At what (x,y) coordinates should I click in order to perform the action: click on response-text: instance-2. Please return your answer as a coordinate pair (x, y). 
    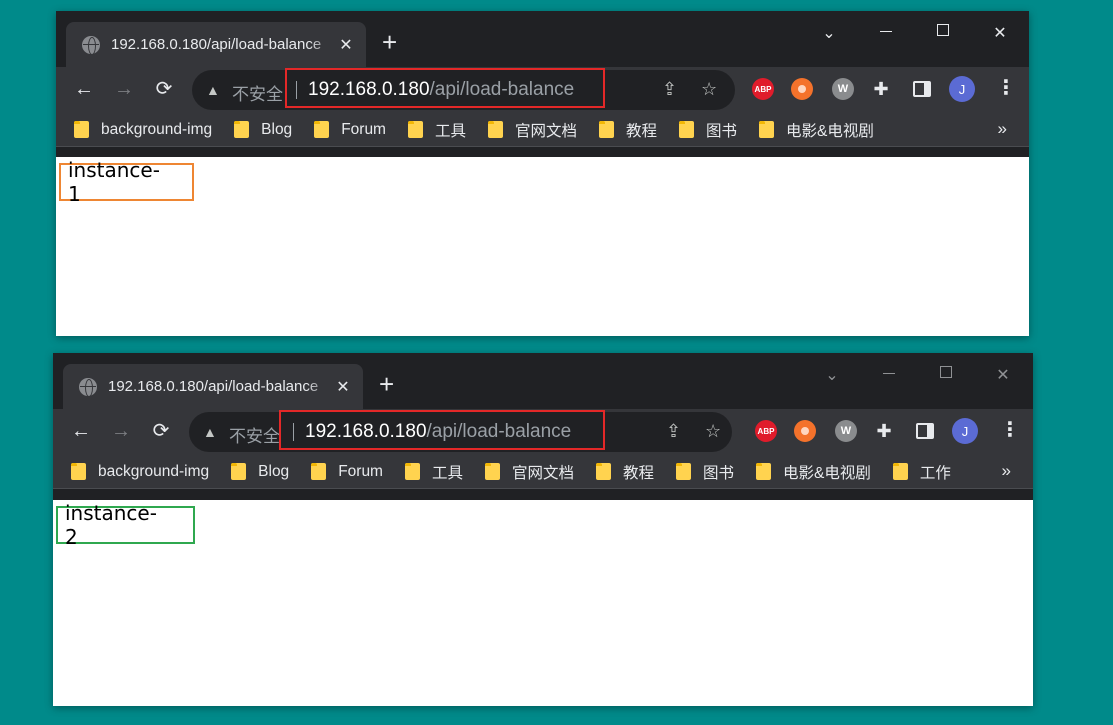
    Looking at the image, I should click on (125, 525).